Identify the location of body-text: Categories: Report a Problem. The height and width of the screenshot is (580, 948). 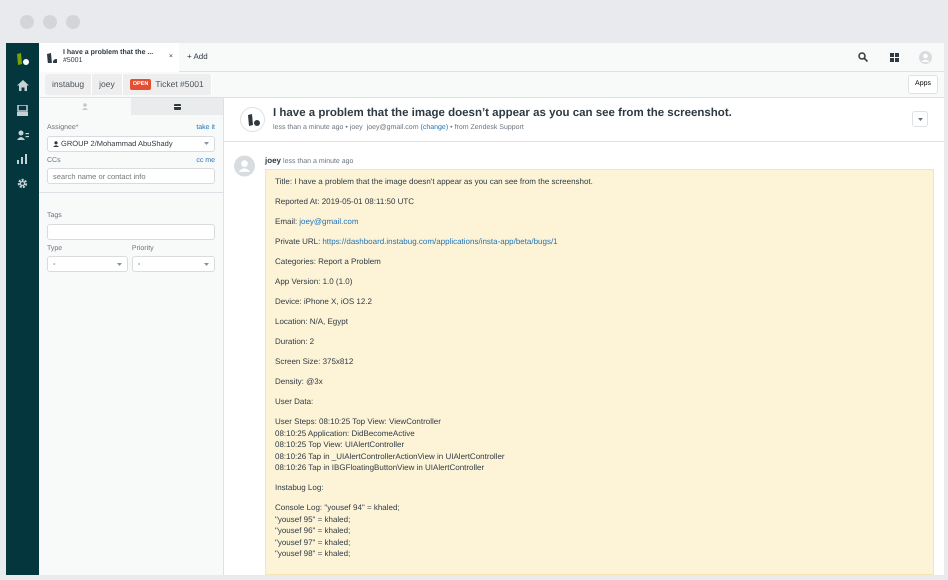
(328, 262).